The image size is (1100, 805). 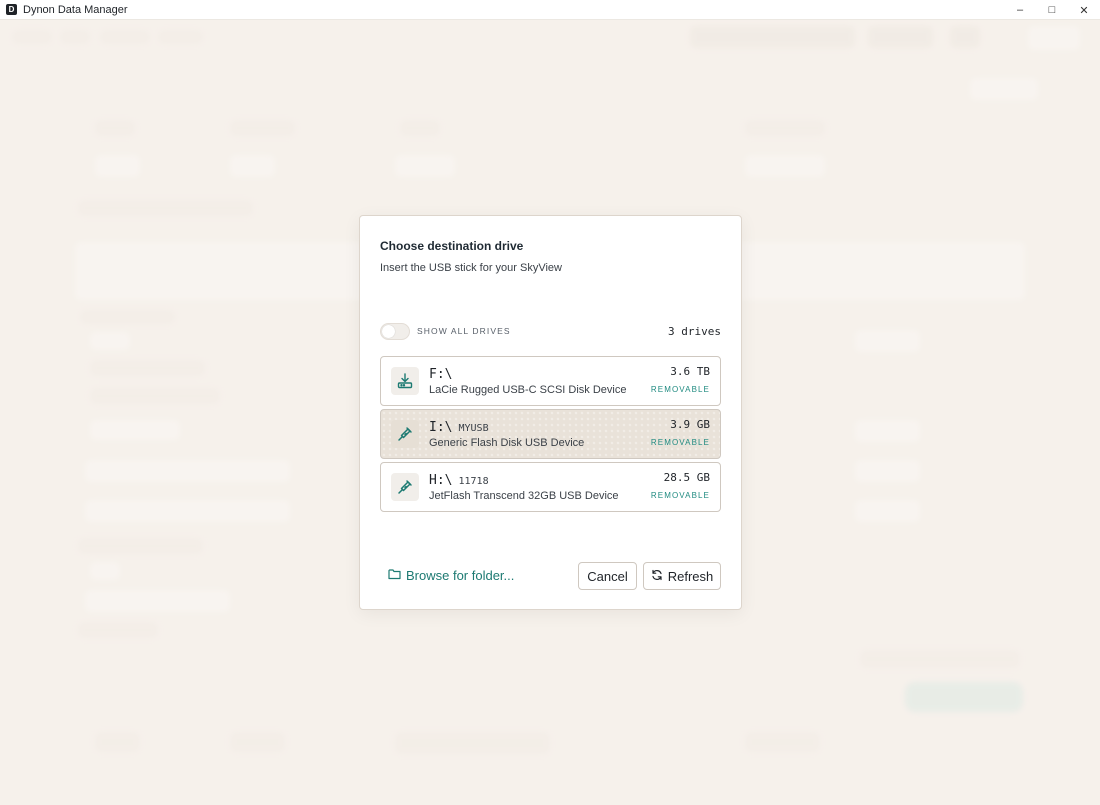 I want to click on refresh-button: Refresh, so click(x=682, y=576).